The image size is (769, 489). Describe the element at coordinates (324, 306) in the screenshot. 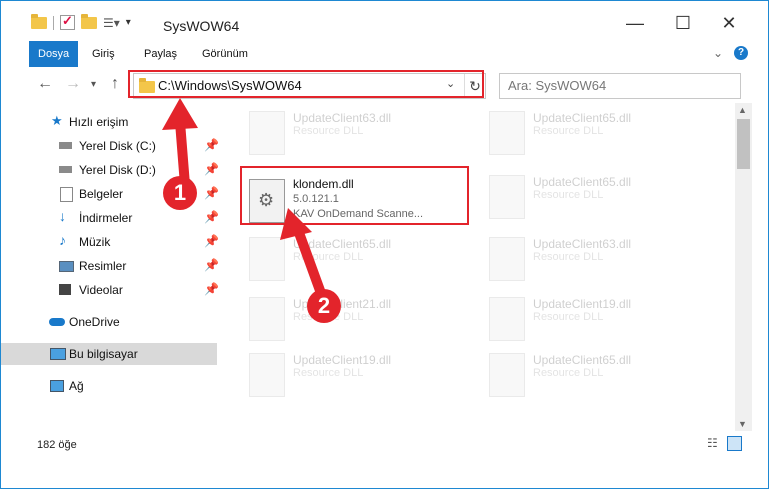

I see `step-2-badge: 2` at that location.